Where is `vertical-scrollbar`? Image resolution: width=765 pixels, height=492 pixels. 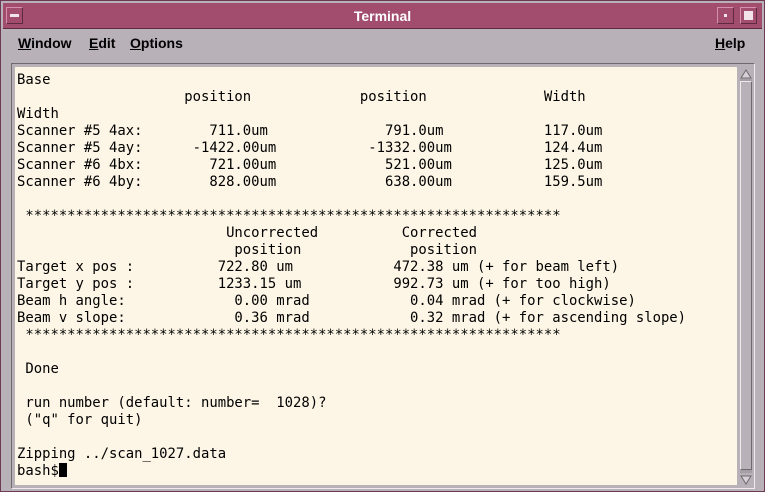 vertical-scrollbar is located at coordinates (746, 276).